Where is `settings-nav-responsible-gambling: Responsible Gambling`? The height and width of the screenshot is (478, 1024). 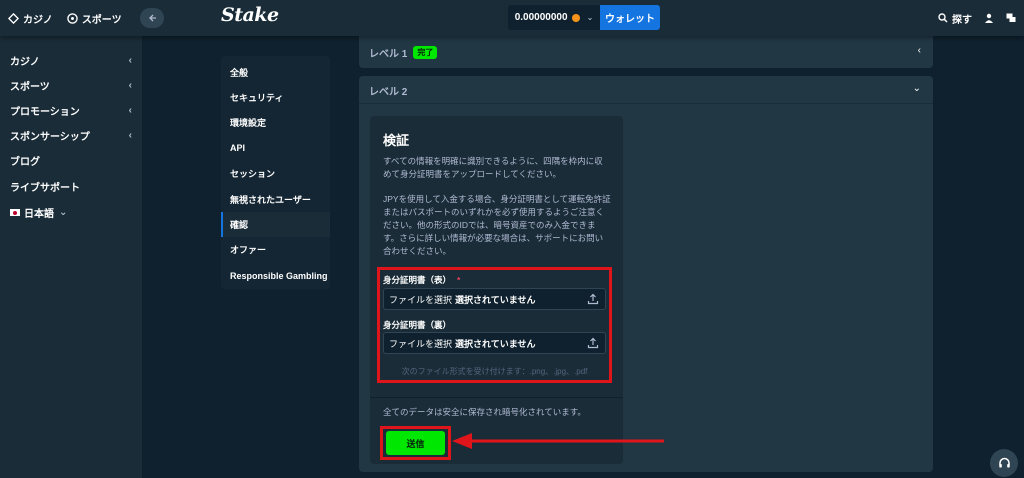
settings-nav-responsible-gambling: Responsible Gambling is located at coordinates (275, 275).